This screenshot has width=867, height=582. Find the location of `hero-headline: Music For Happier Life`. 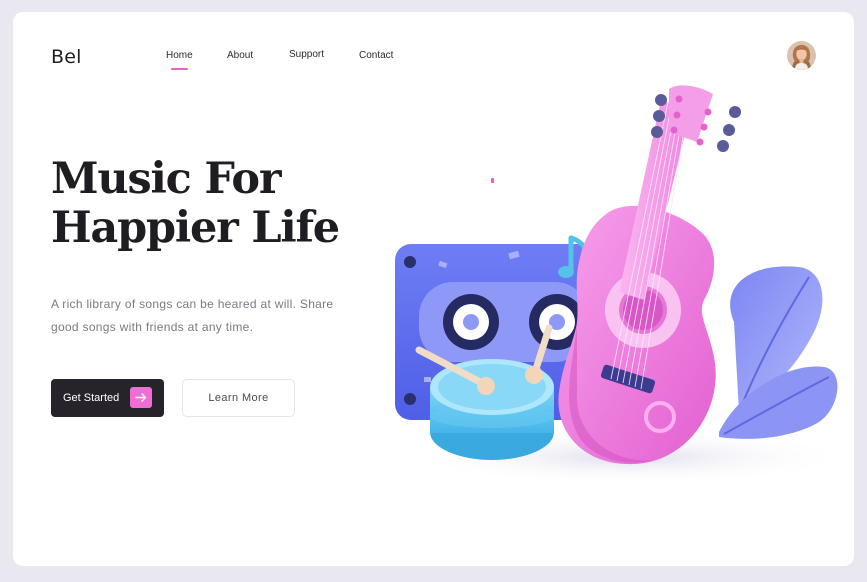

hero-headline: Music For Happier Life is located at coordinates (195, 203).